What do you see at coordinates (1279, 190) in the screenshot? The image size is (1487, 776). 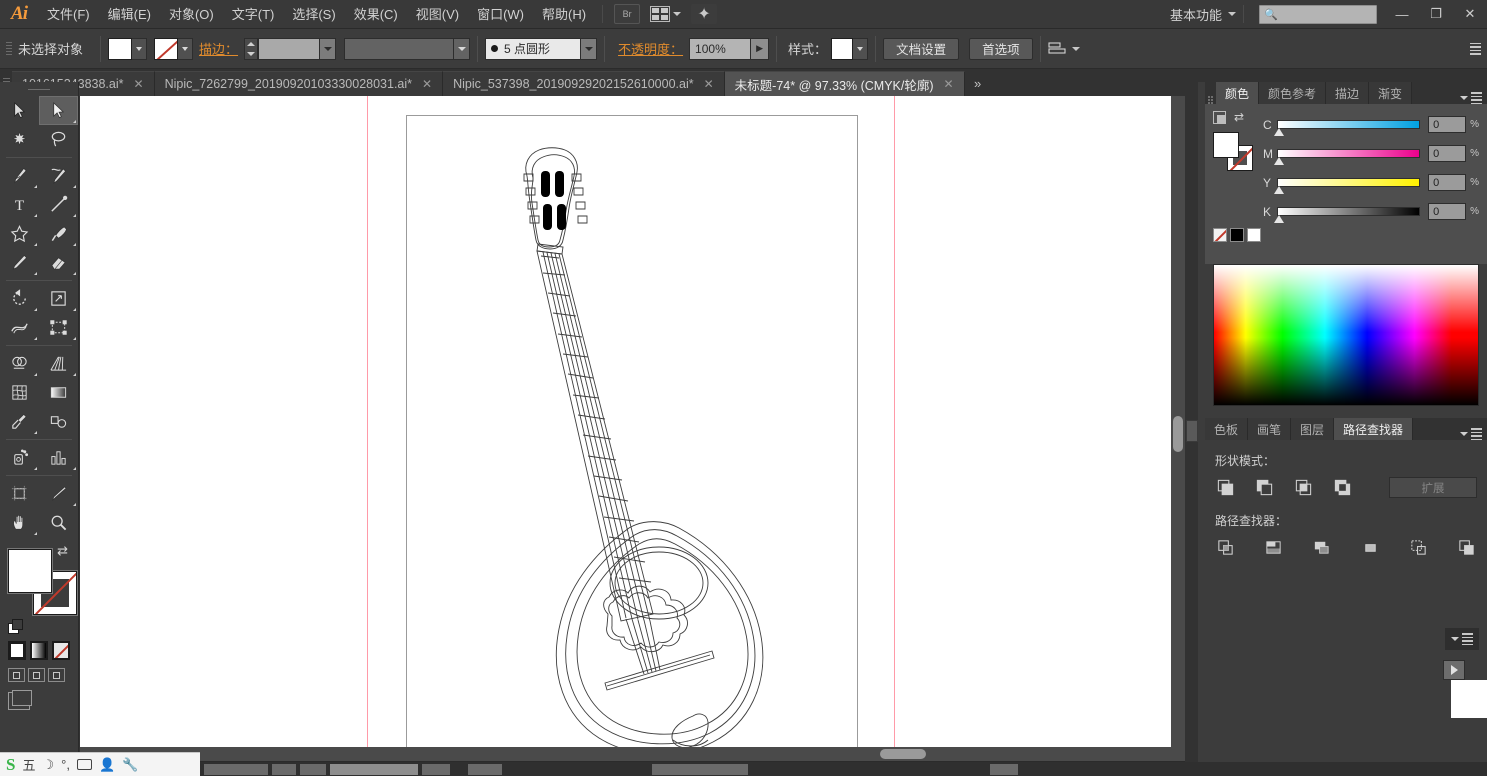 I see `slider-thumb-y` at bounding box center [1279, 190].